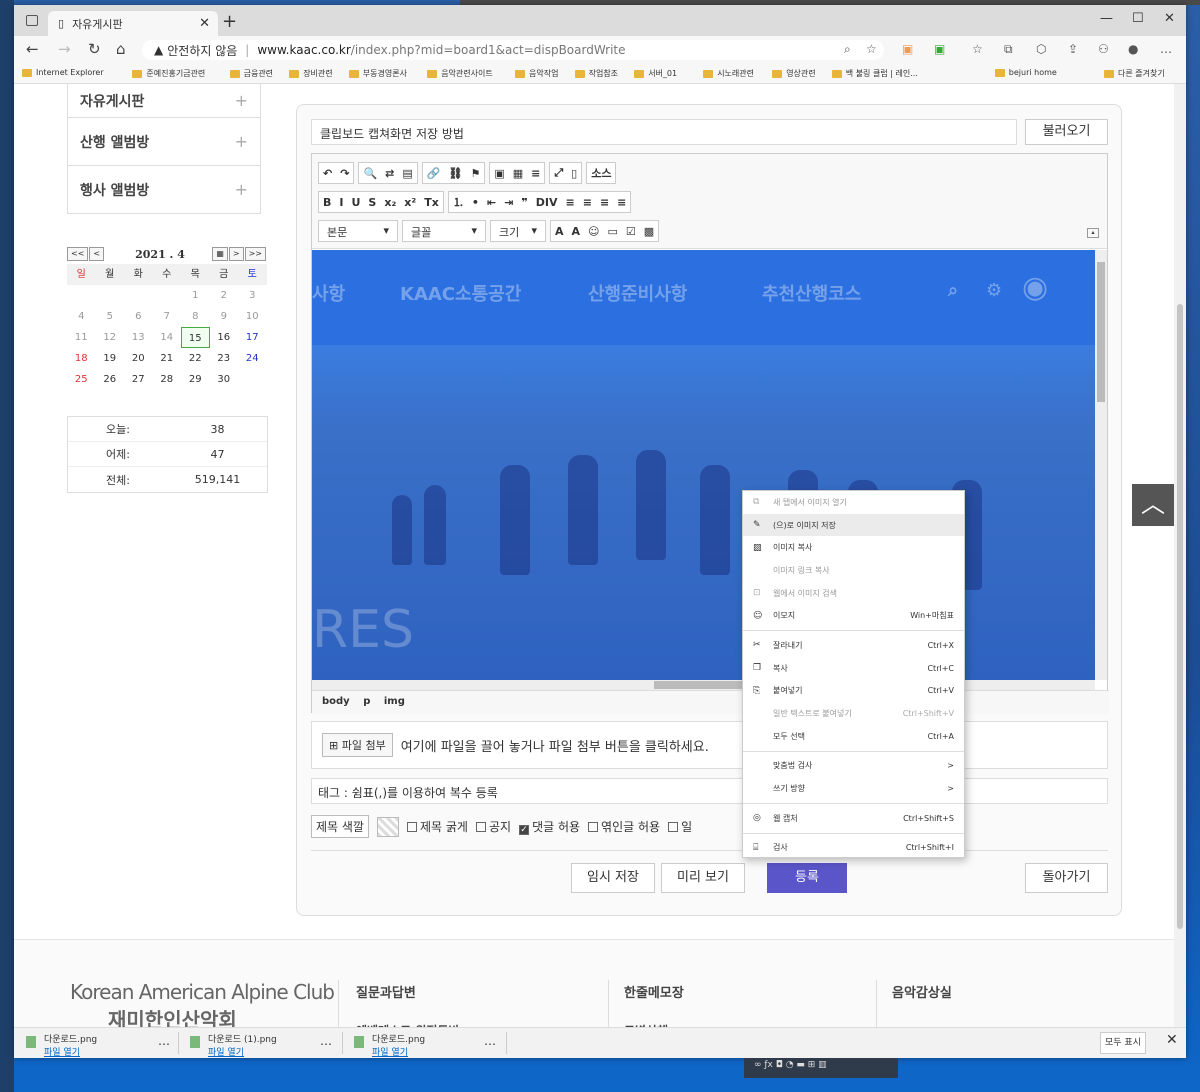  Describe the element at coordinates (1123, 1043) in the screenshot. I see `show-all-button: 모두 표시` at that location.